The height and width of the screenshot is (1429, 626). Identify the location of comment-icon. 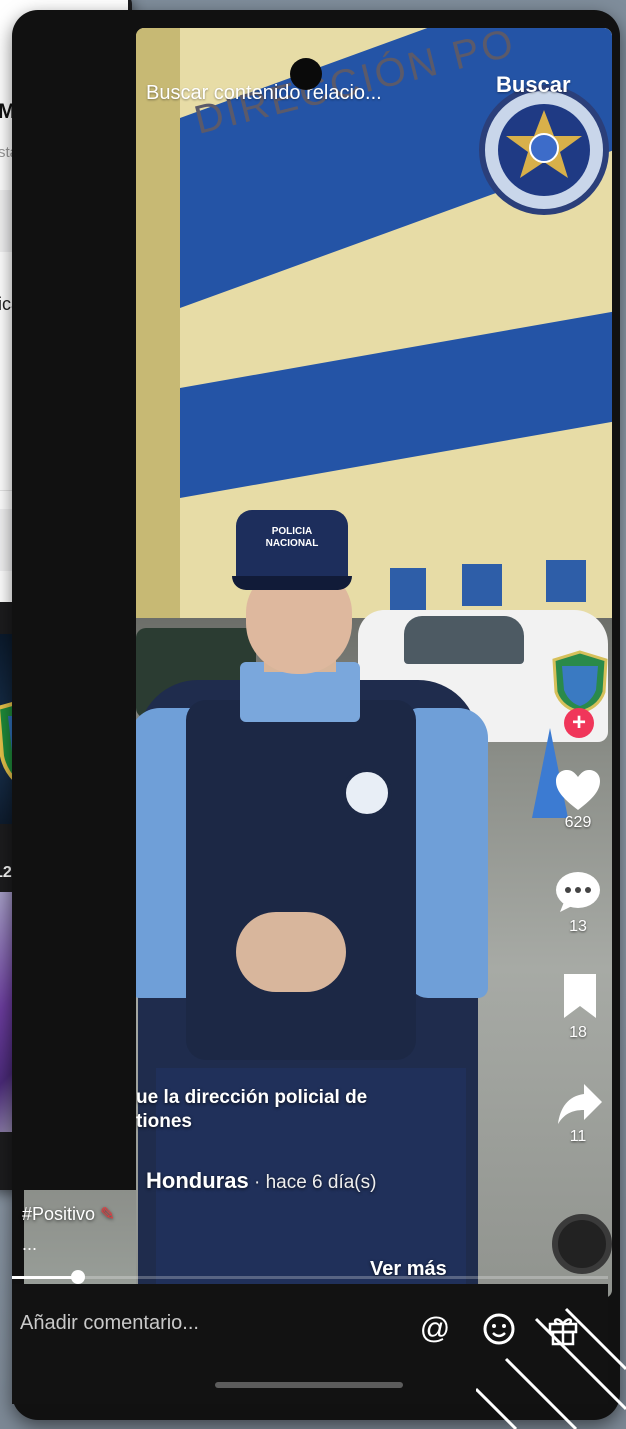
(578, 892).